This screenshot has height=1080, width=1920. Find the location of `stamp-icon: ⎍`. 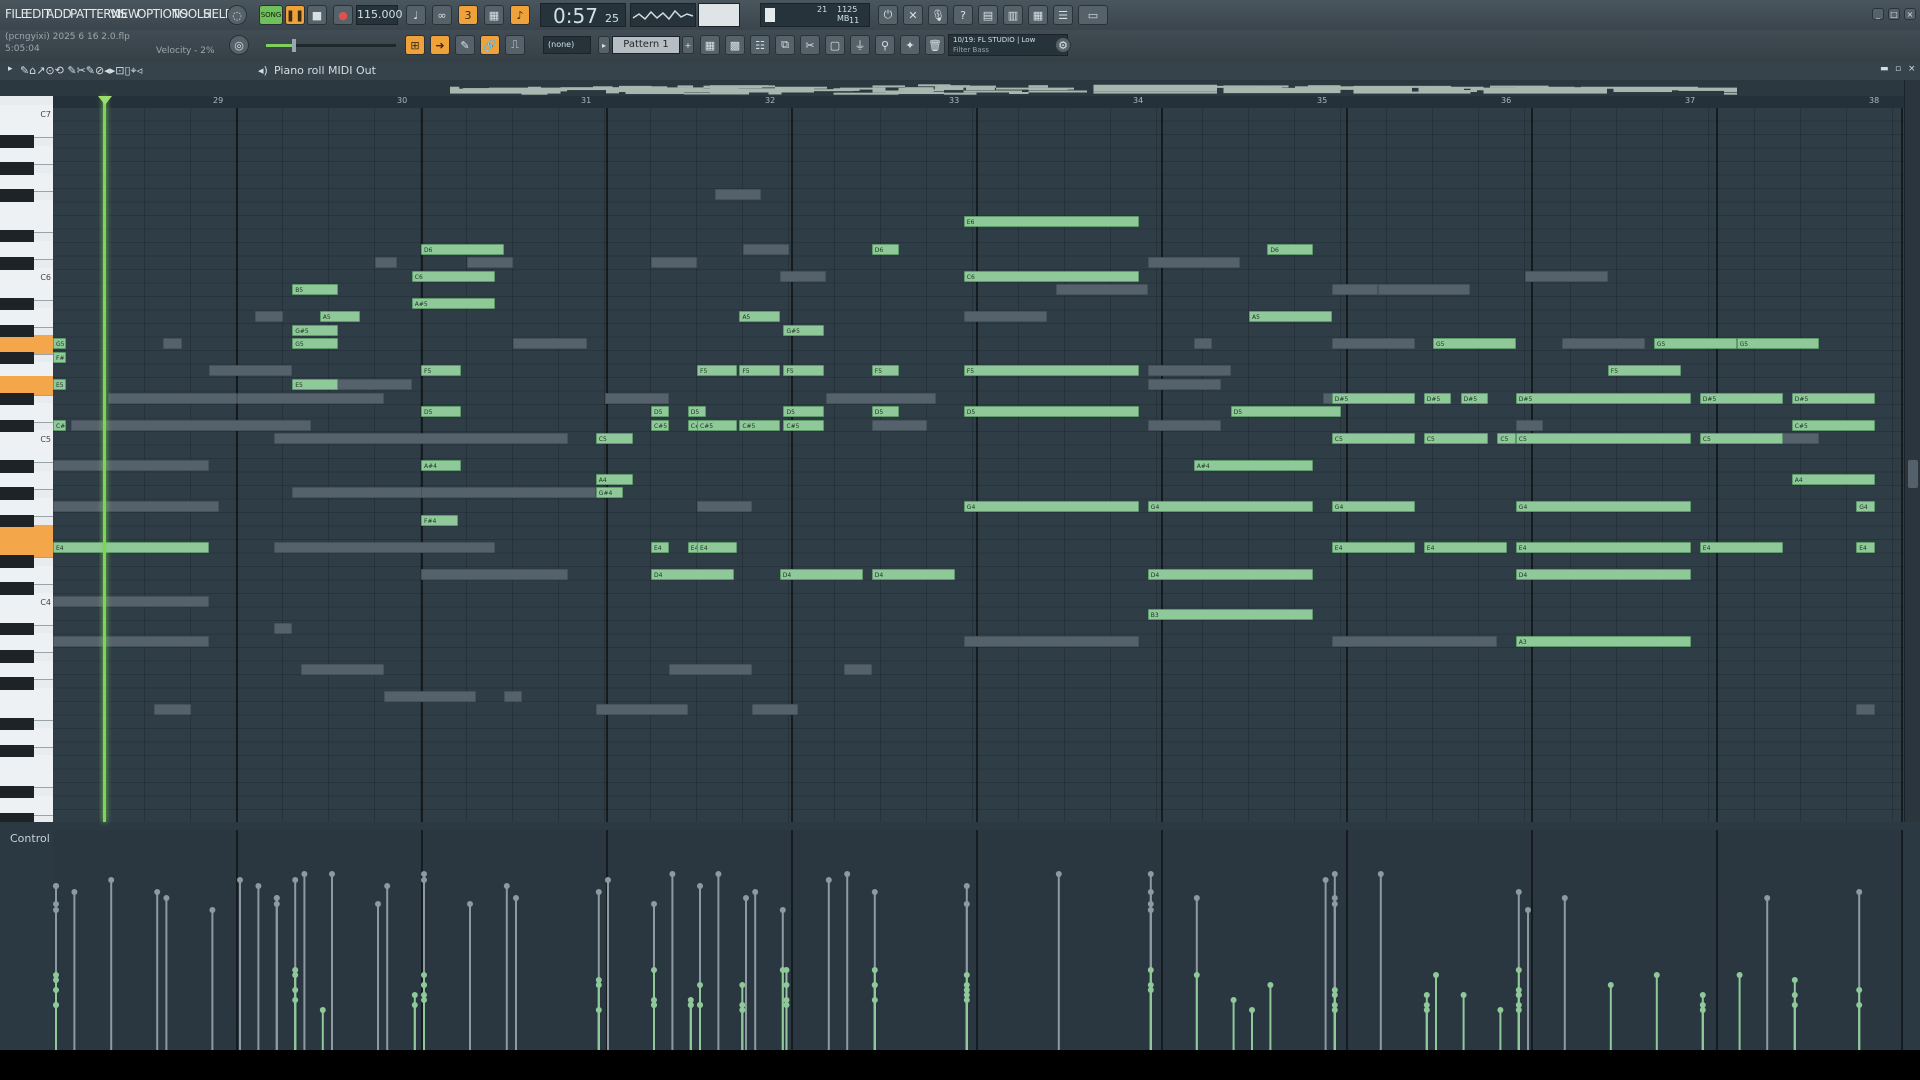

stamp-icon: ⎍ is located at coordinates (515, 45).